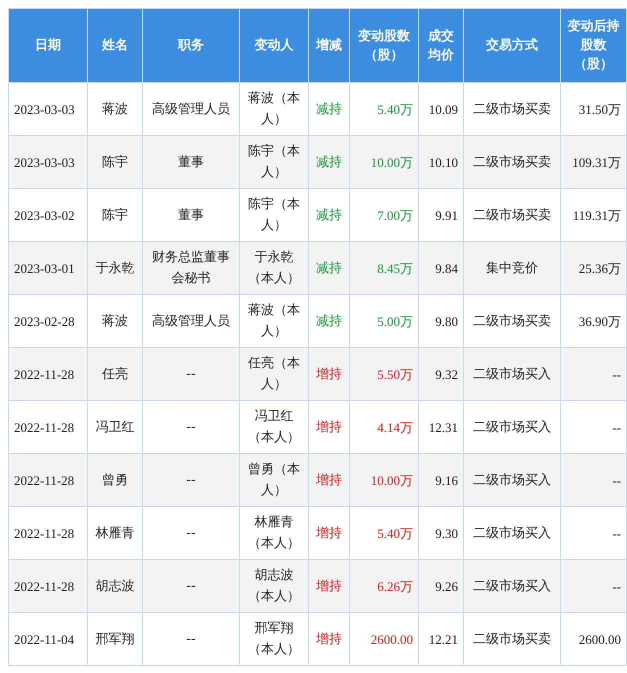 The width and height of the screenshot is (627, 673). Describe the element at coordinates (384, 45) in the screenshot. I see `column-header: 变动股数（股）` at that location.